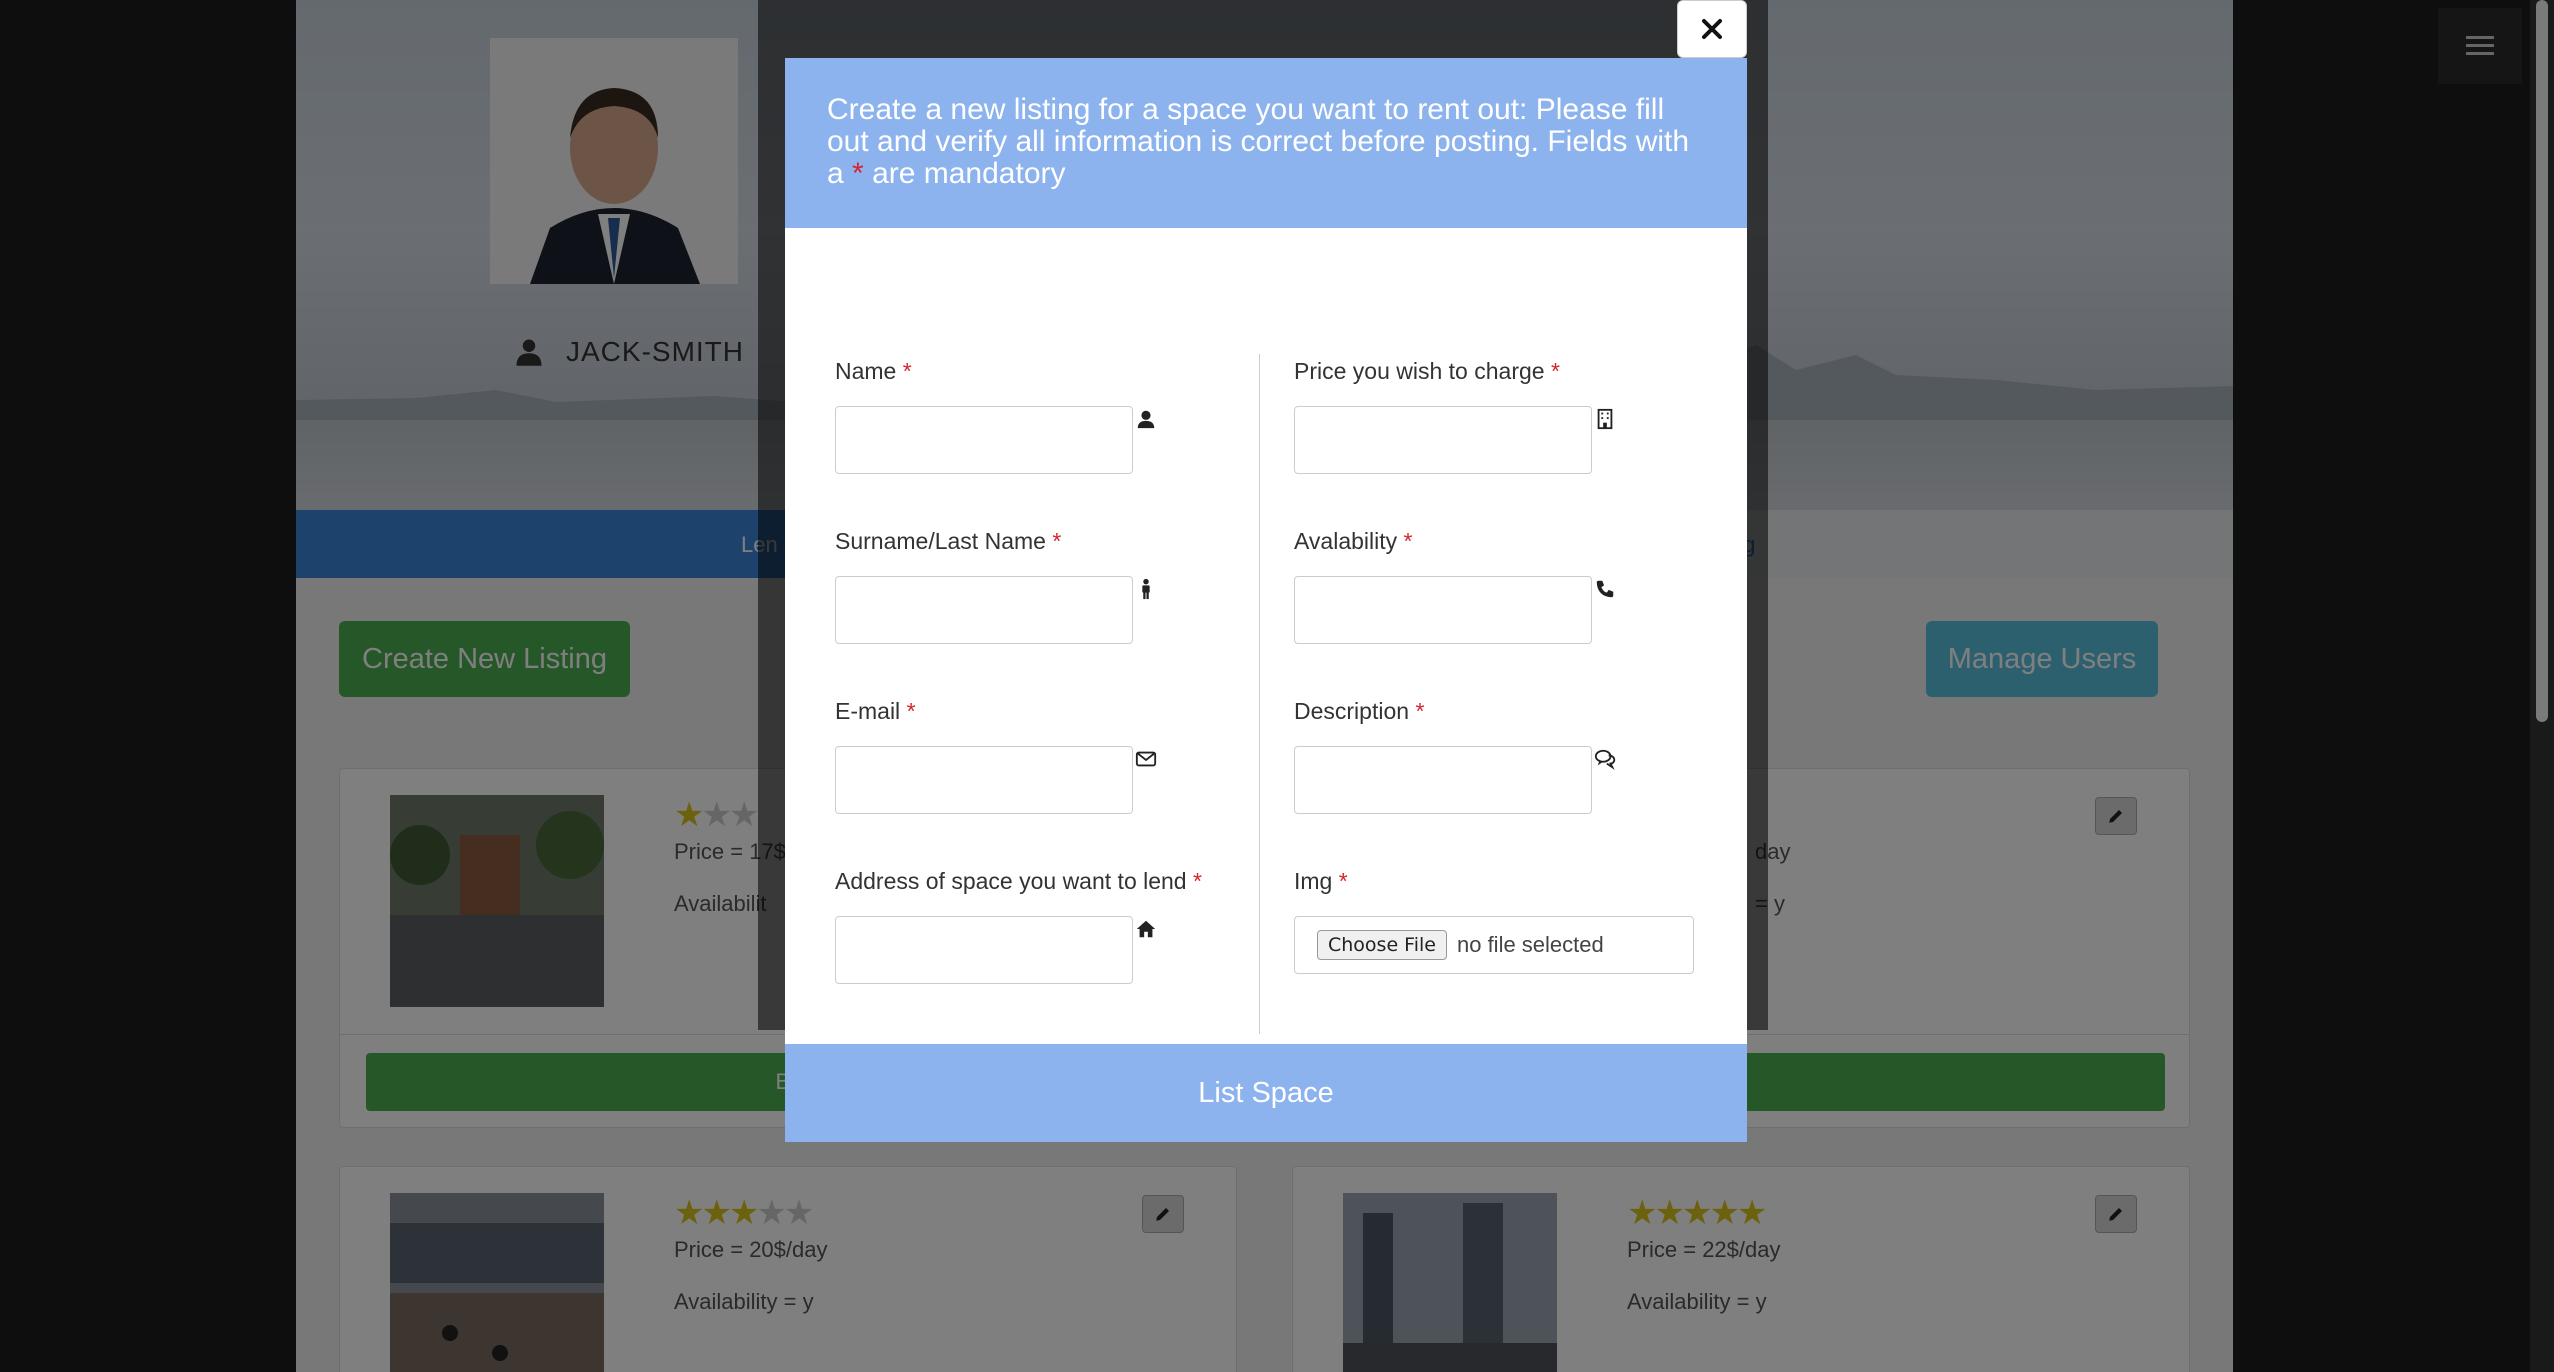 The image size is (2554, 1372). I want to click on description-label: Description *, so click(1359, 711).